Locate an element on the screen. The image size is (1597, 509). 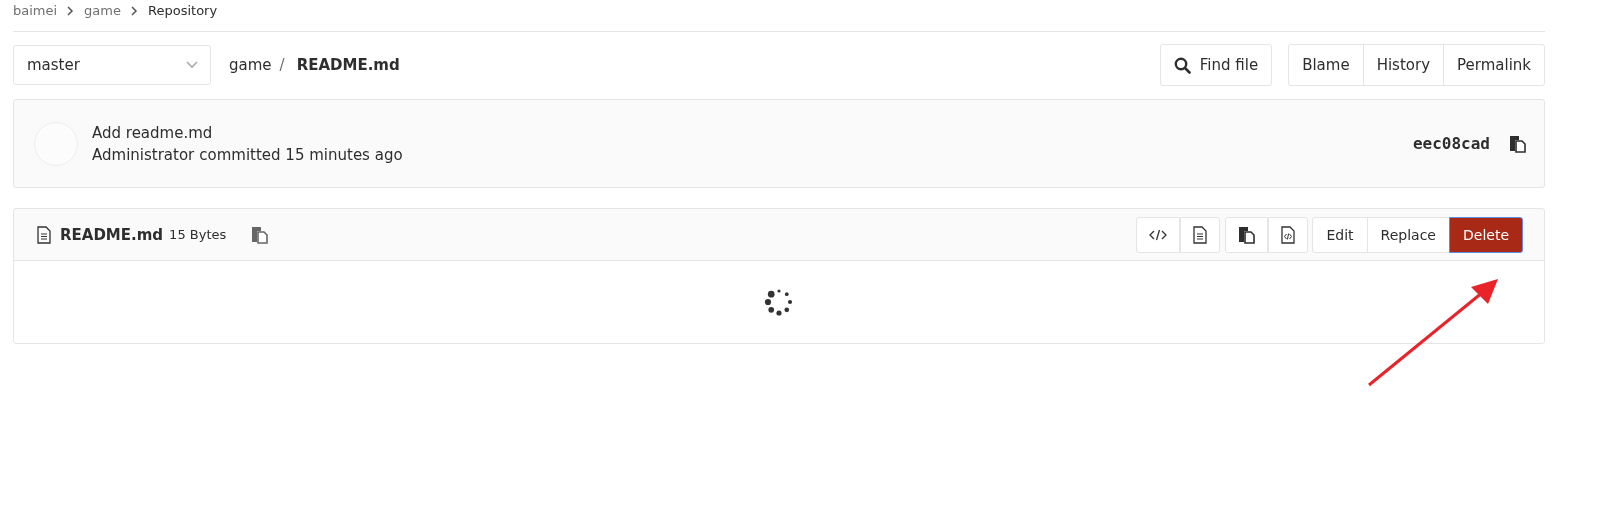
raw-file-button is located at coordinates (1288, 234).